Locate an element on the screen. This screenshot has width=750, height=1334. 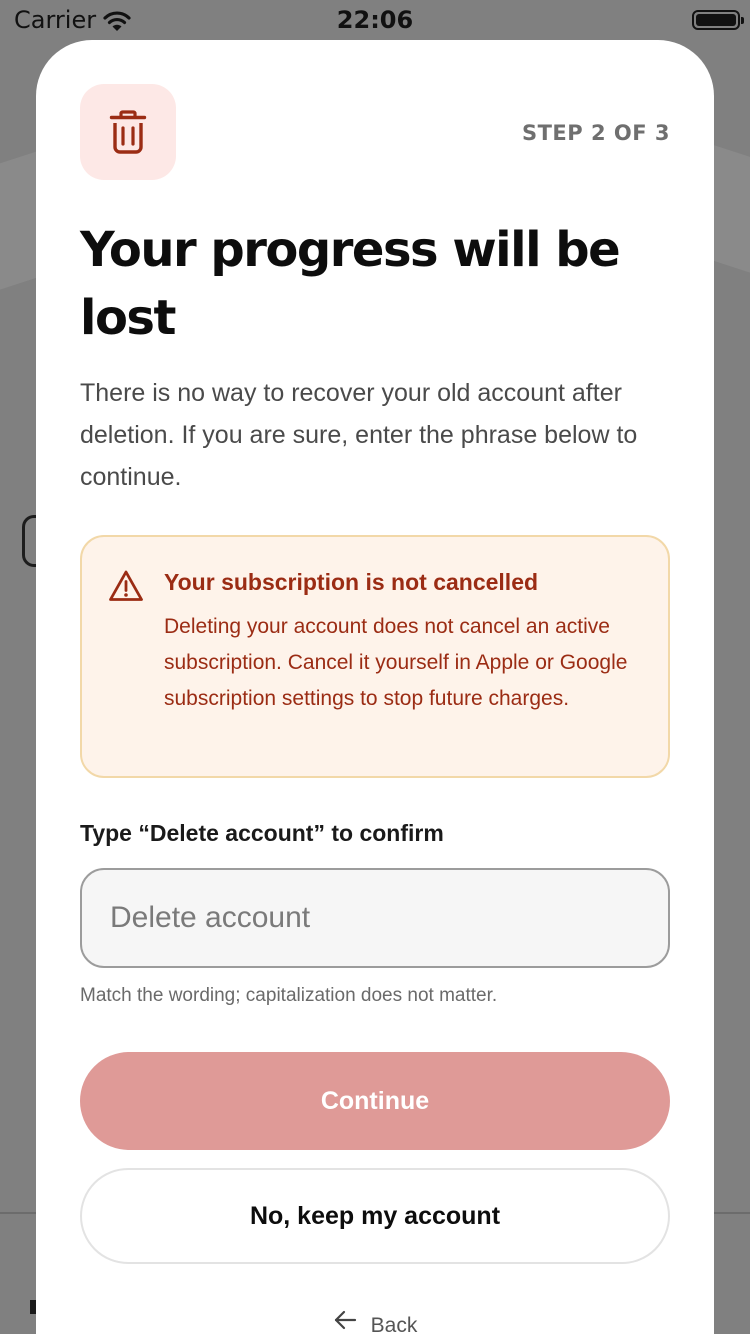
back-link: Back is located at coordinates (375, 1318).